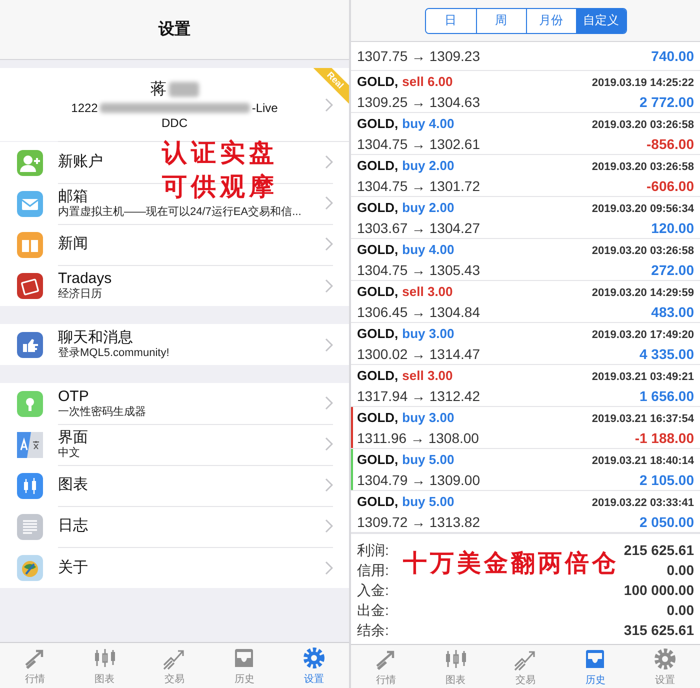 The image size is (700, 688). What do you see at coordinates (174, 403) in the screenshot?
I see `settings-row: OTP 一次性密码生成器` at bounding box center [174, 403].